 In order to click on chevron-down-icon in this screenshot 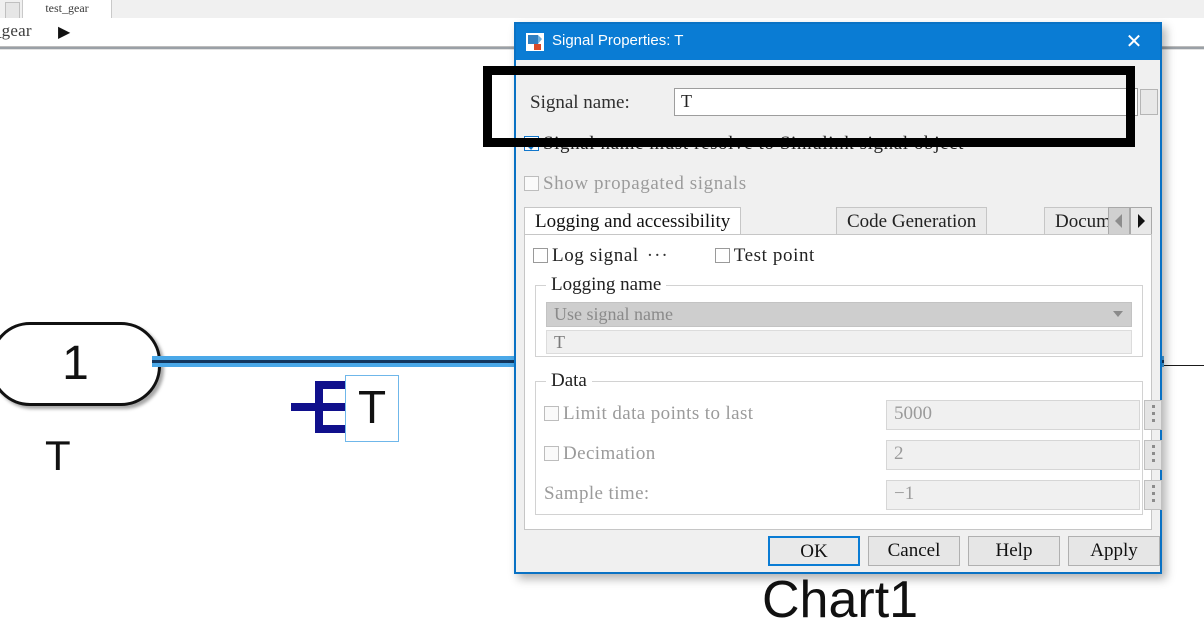, I will do `click(1118, 314)`.